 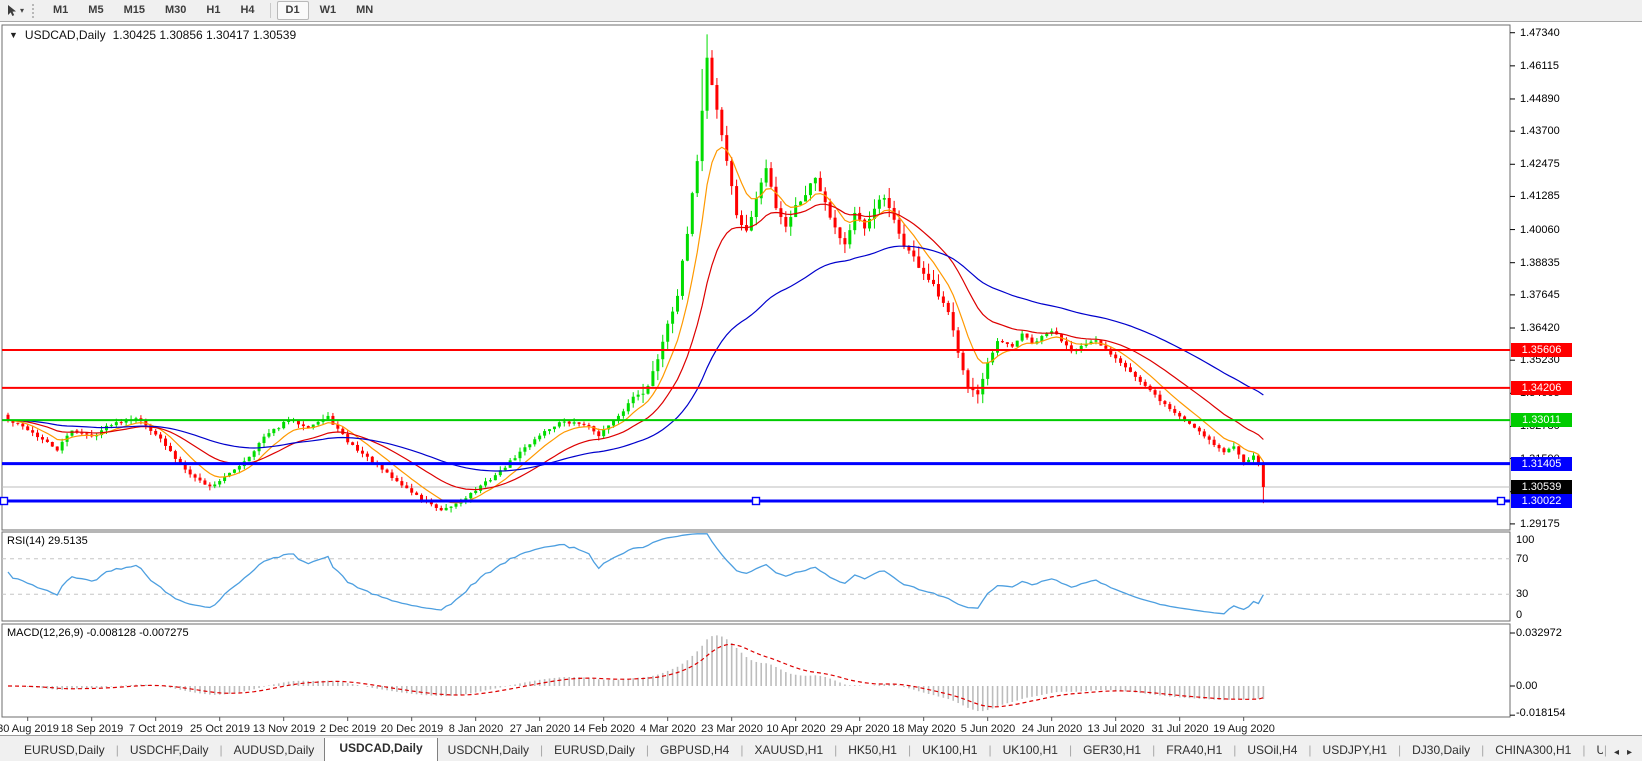 What do you see at coordinates (1540, 230) in the screenshot?
I see `price-axis-tick: 1.40060` at bounding box center [1540, 230].